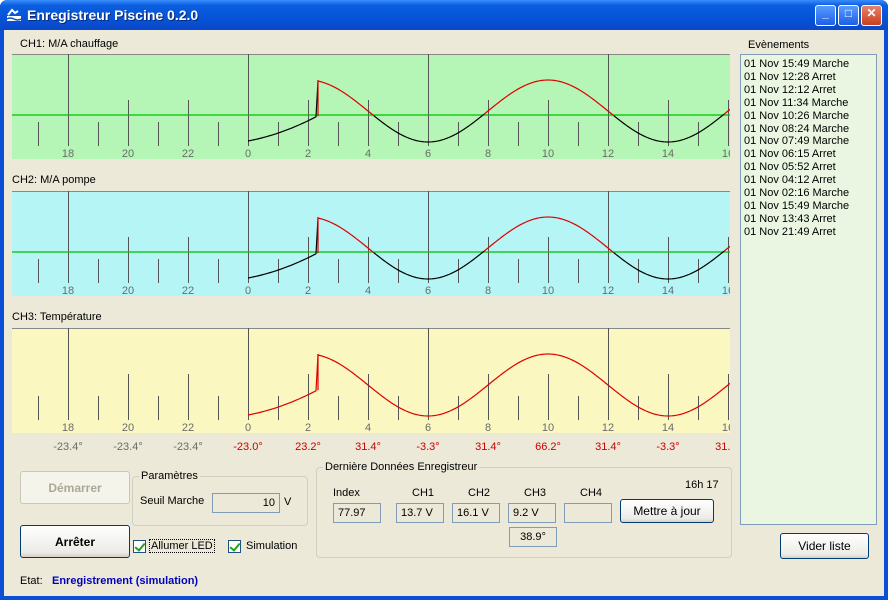 This screenshot has height=600, width=888. What do you see at coordinates (808, 103) in the screenshot?
I see `event-item: 01 Nov 11:34 Marche` at bounding box center [808, 103].